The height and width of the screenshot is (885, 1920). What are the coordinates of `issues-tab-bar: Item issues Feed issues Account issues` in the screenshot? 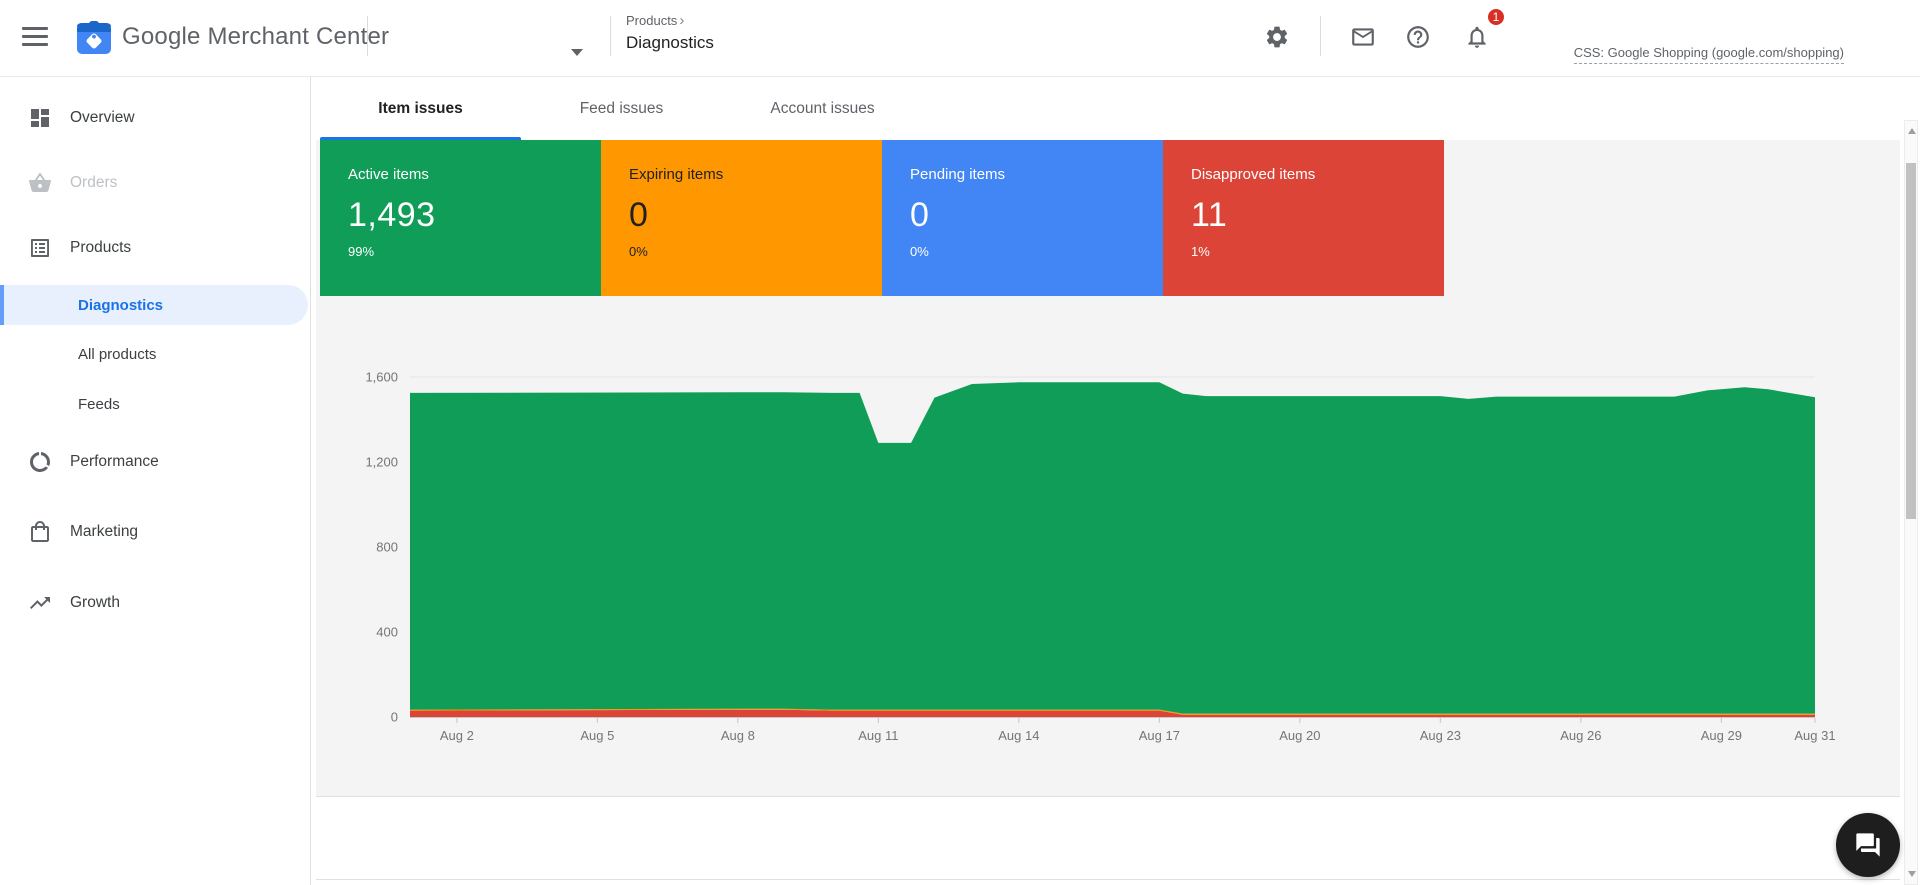 It's located at (621, 108).